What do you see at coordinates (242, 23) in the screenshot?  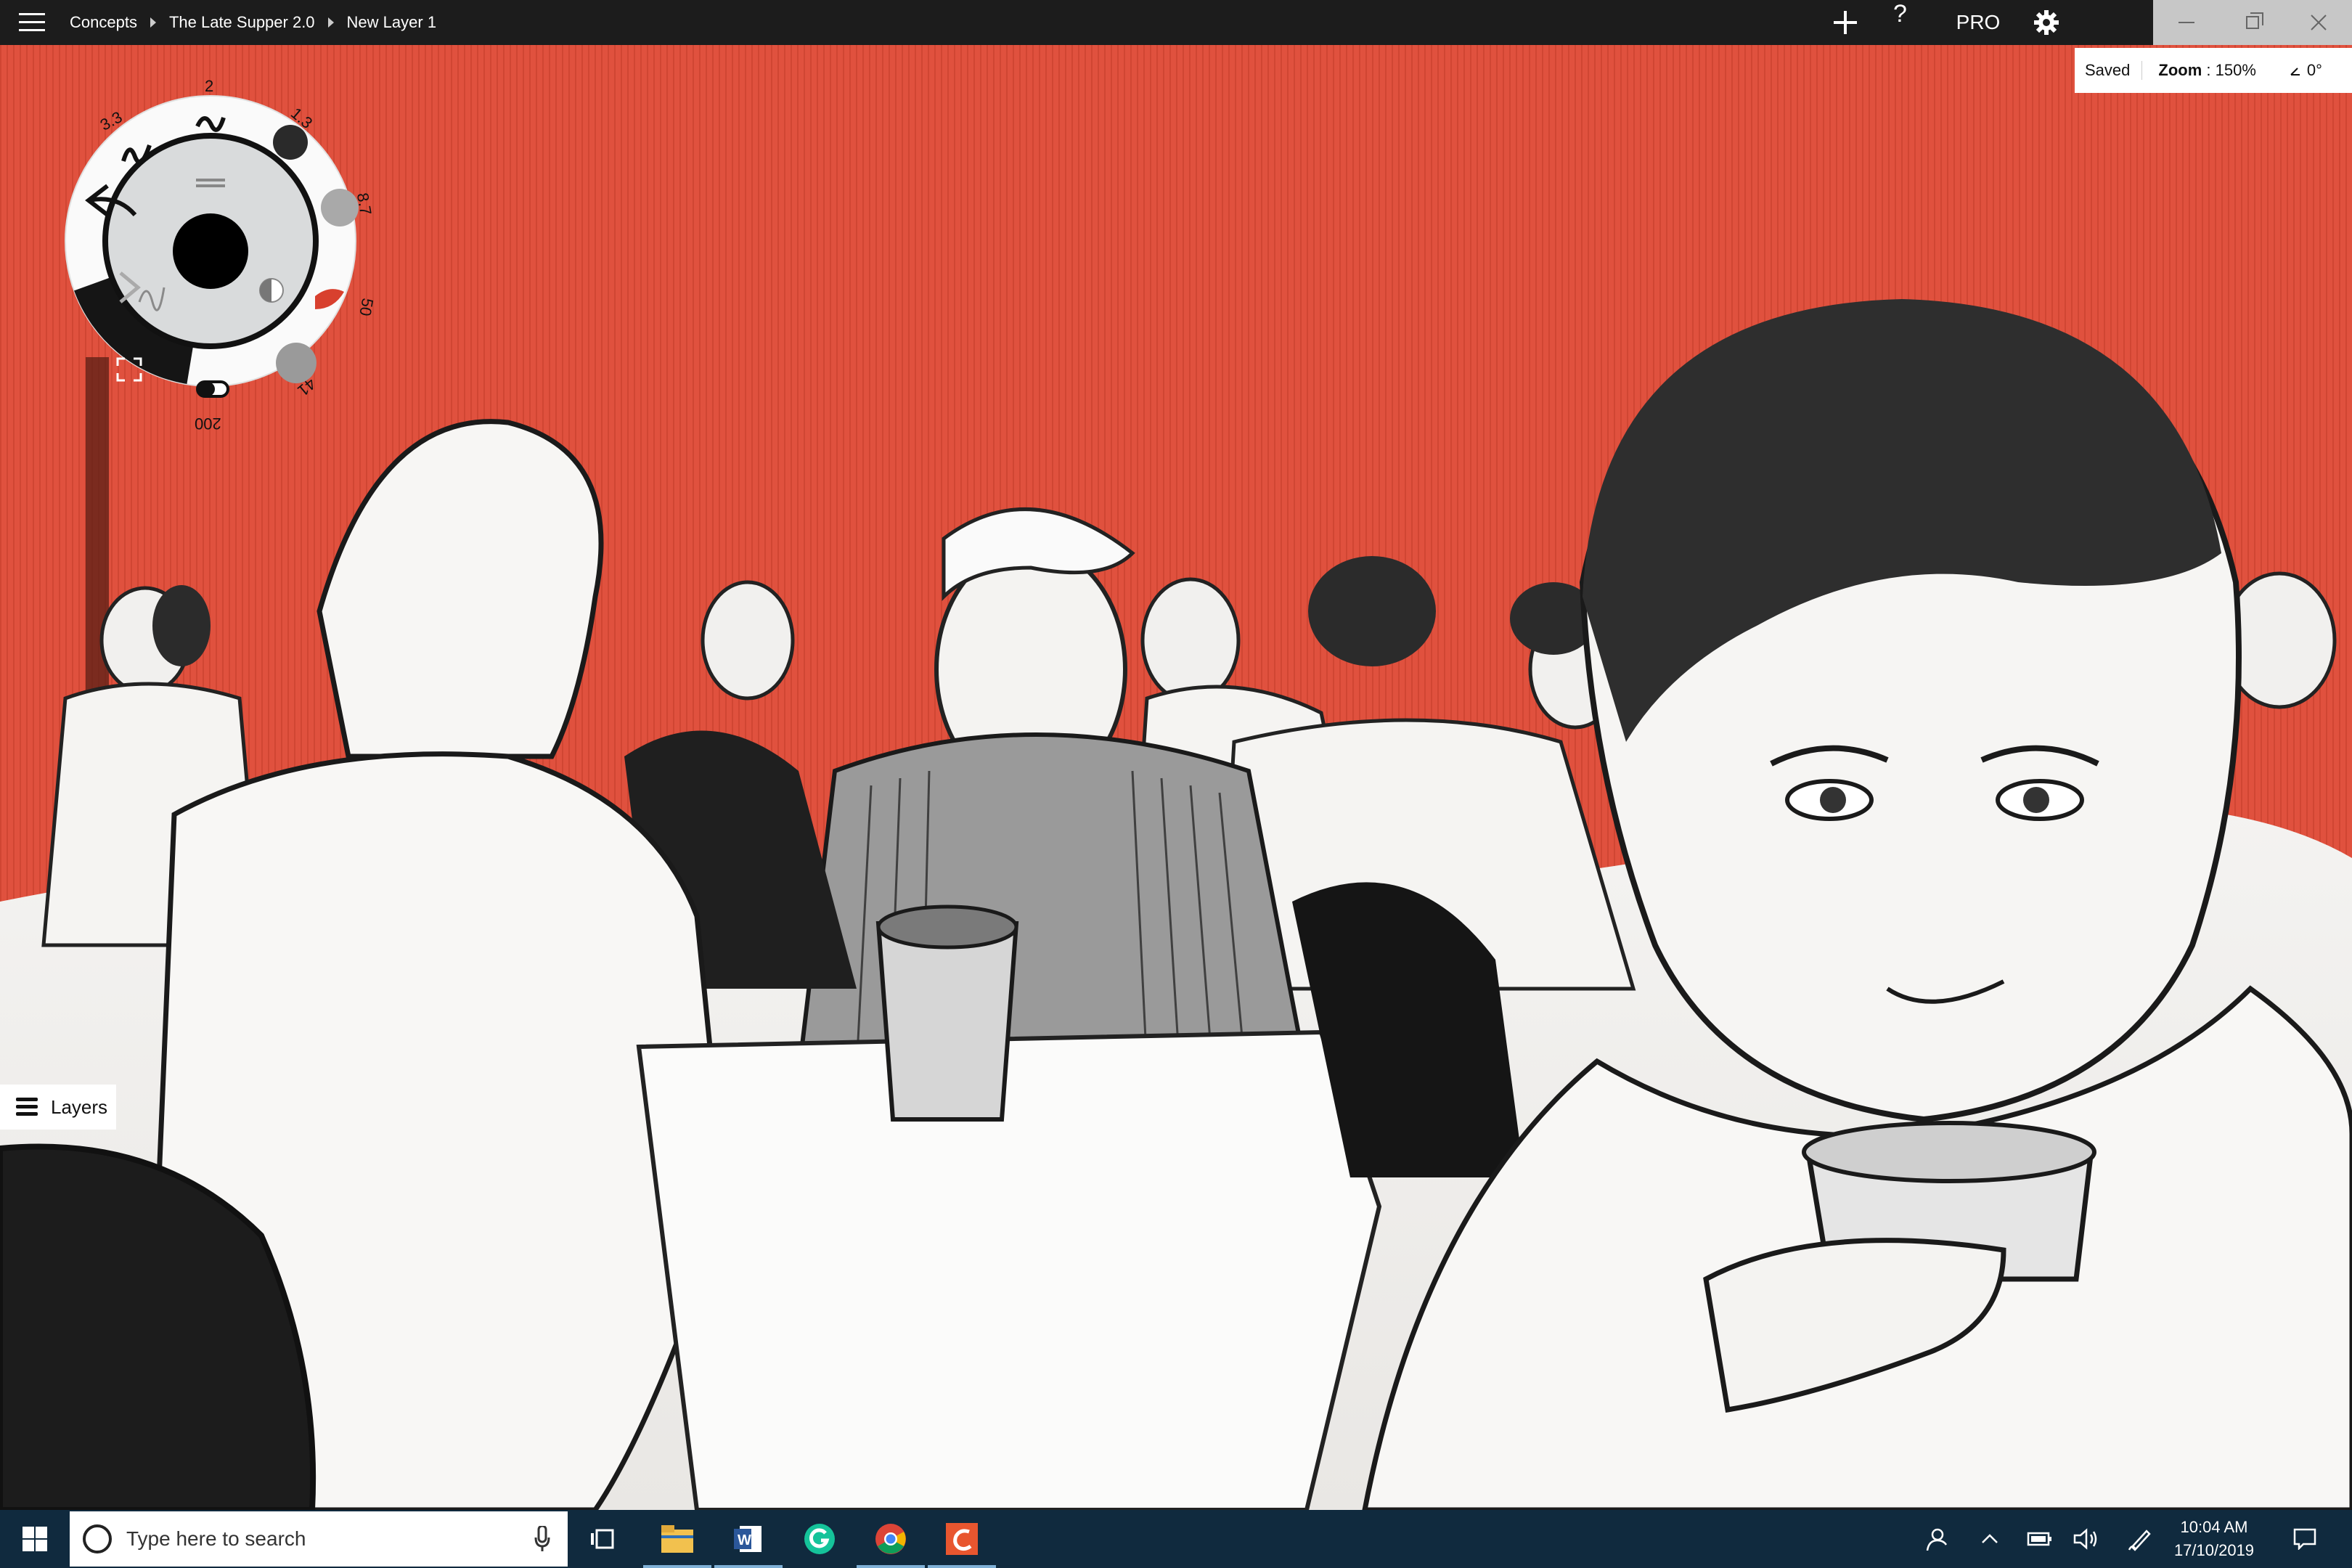 I see `breadcrumb-drawing: The Late Supper 2.0` at bounding box center [242, 23].